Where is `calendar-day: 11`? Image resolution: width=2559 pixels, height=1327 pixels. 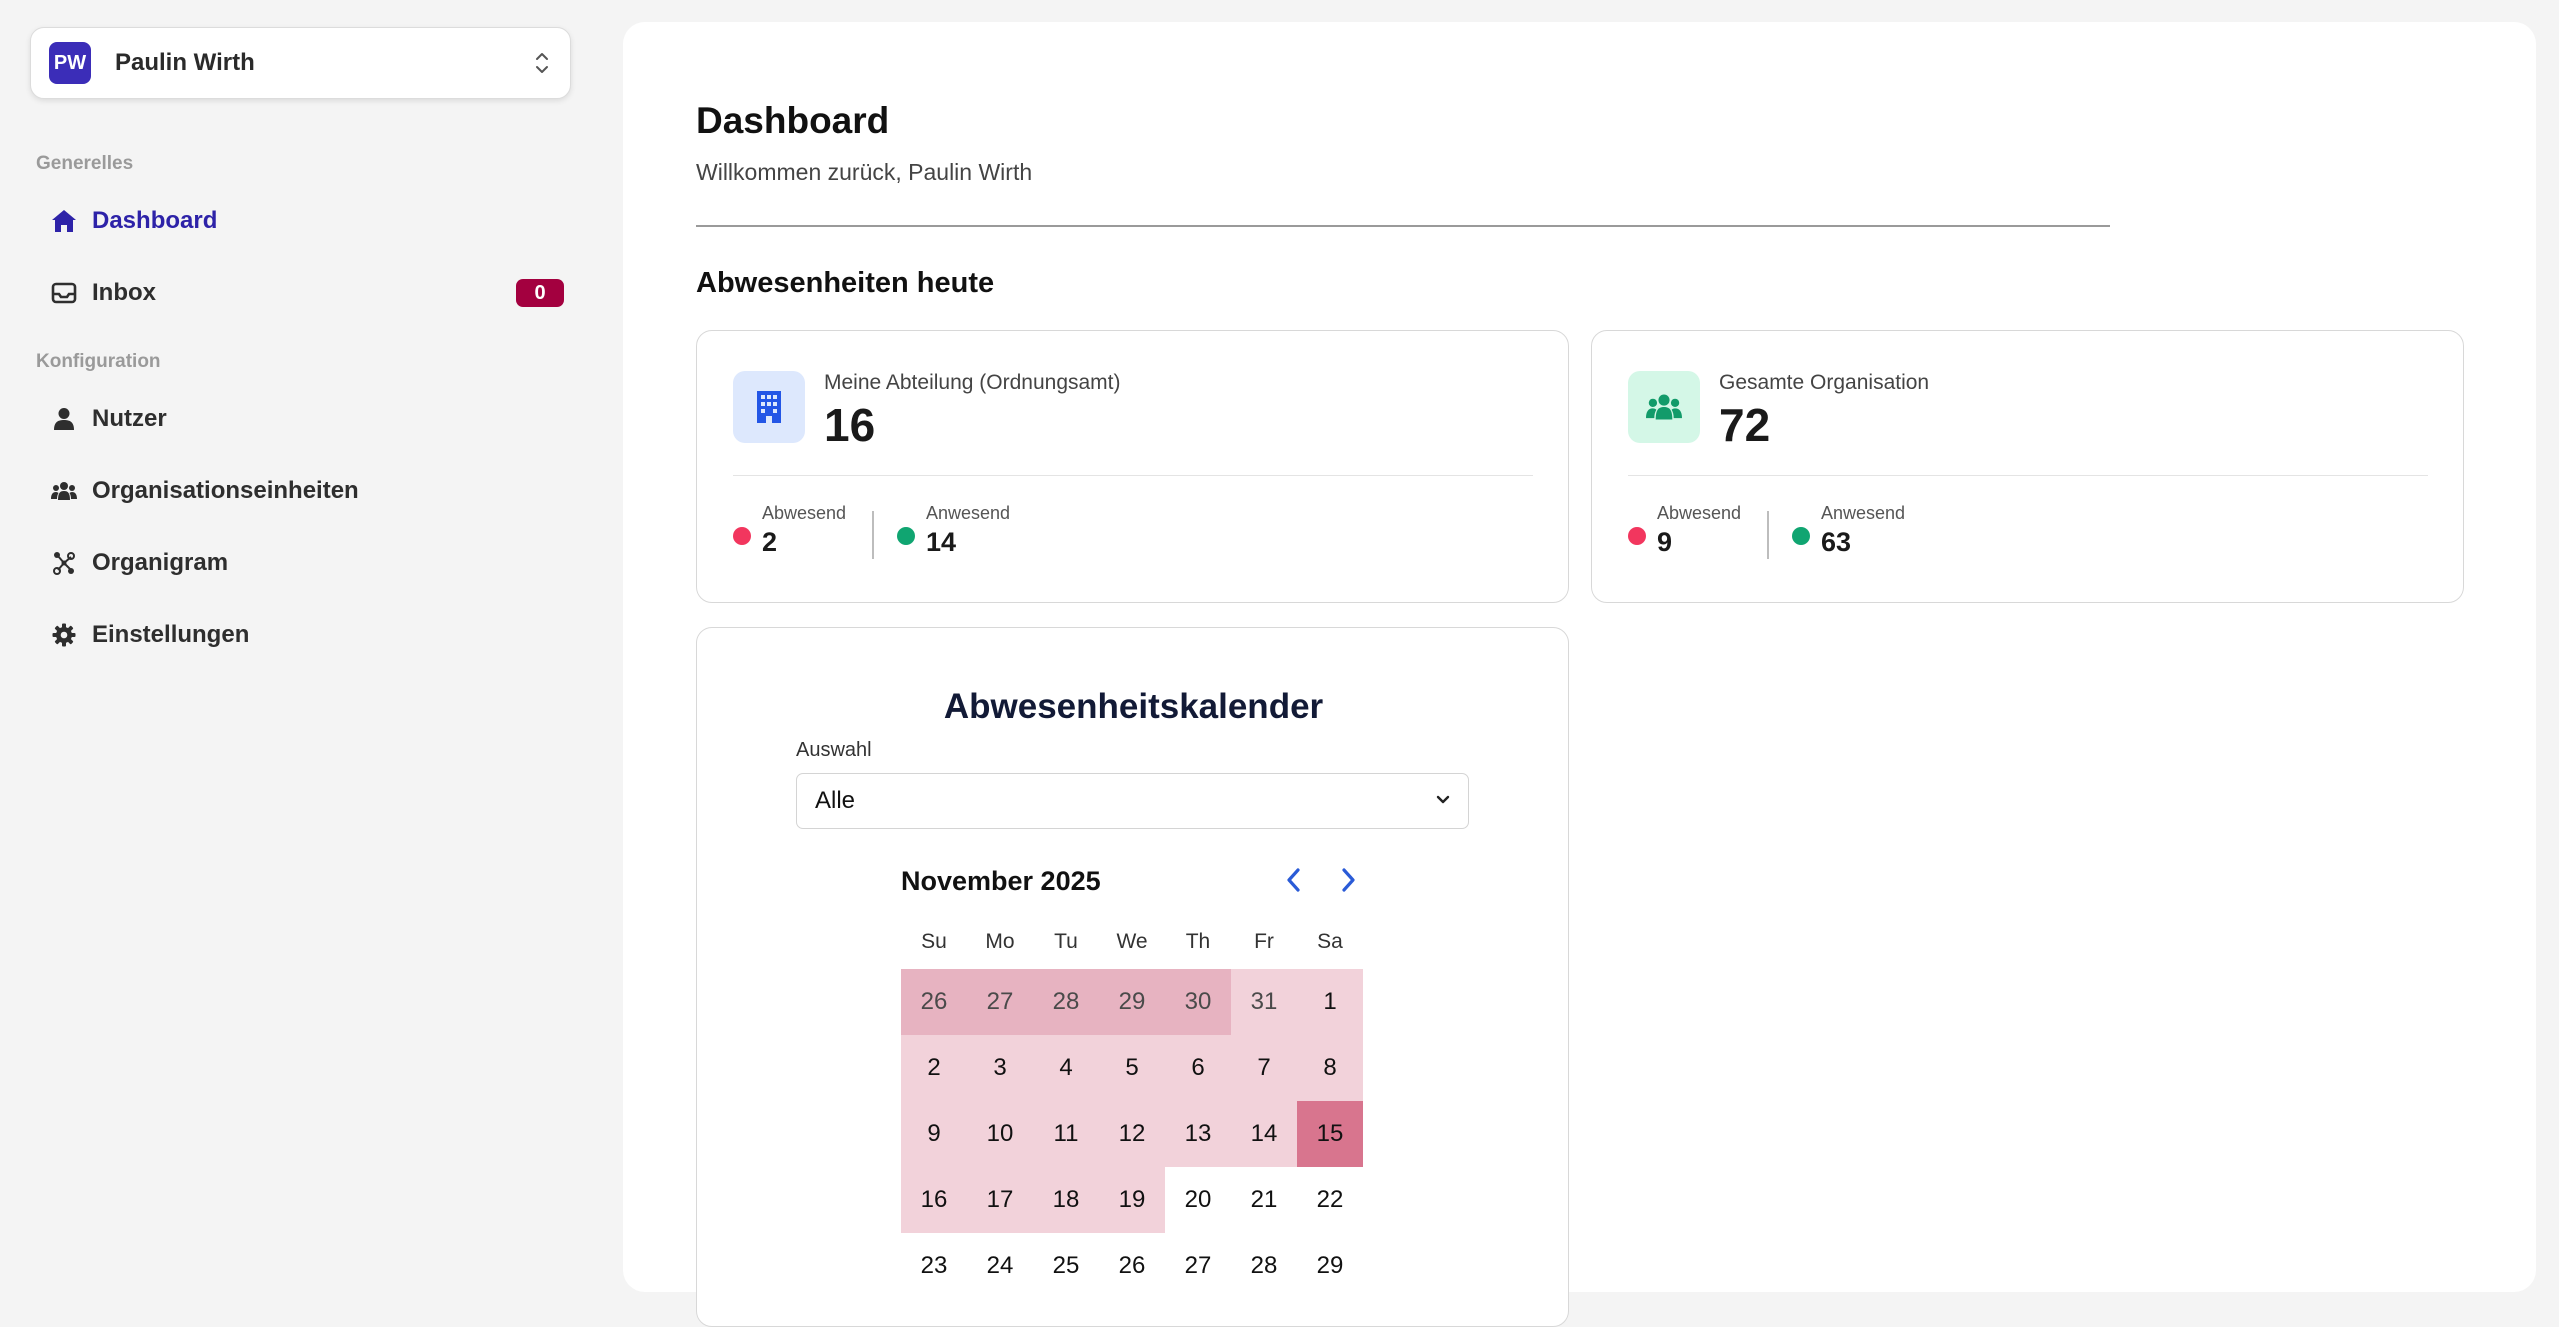
calendar-day: 11 is located at coordinates (1066, 1134).